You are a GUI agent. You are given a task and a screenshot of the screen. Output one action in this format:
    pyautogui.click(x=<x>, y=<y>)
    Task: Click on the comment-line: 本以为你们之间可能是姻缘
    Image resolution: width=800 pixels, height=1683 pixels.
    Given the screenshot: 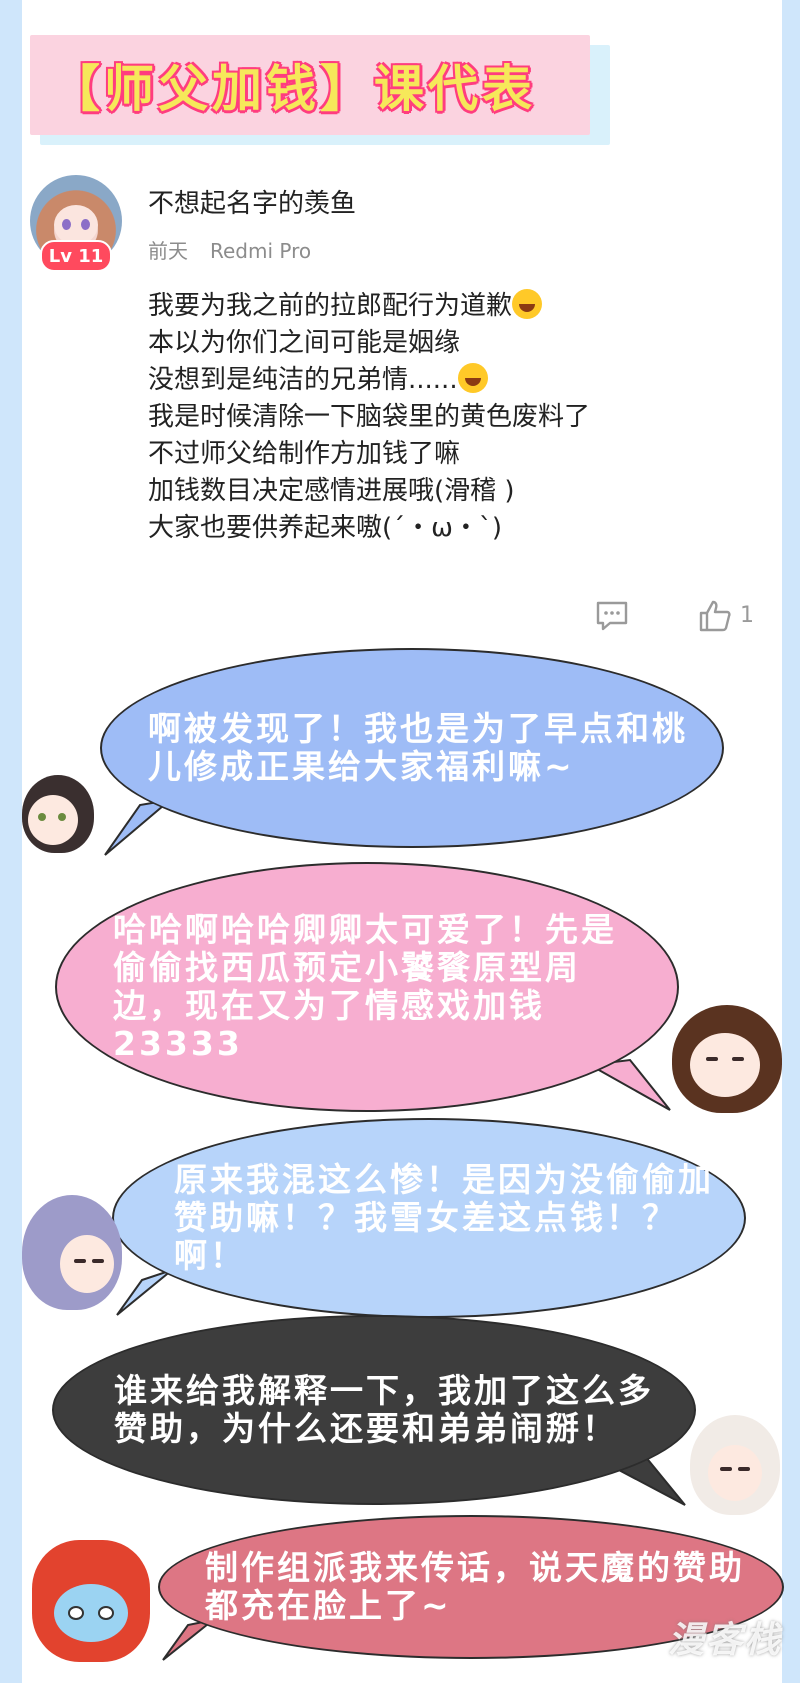 What is the action you would take?
    pyautogui.click(x=304, y=343)
    